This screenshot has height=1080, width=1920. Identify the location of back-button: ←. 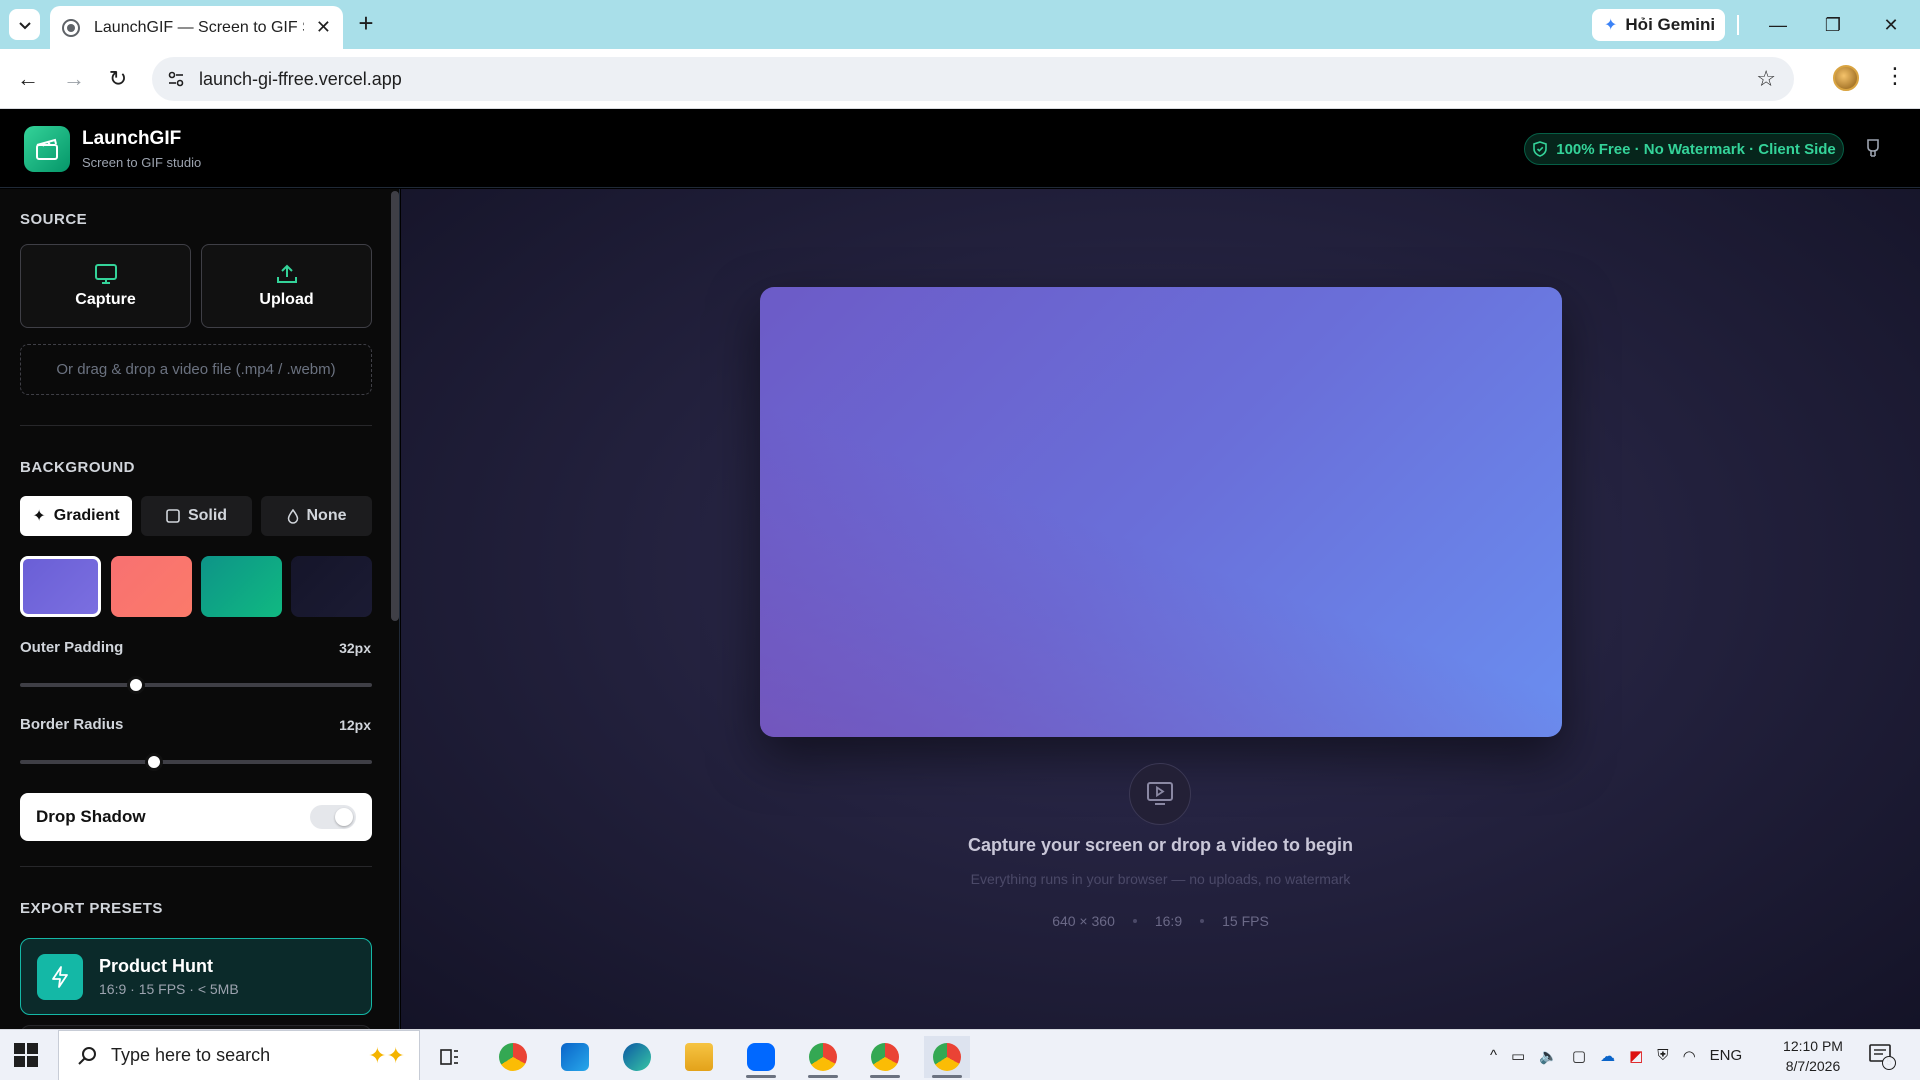
(28, 79).